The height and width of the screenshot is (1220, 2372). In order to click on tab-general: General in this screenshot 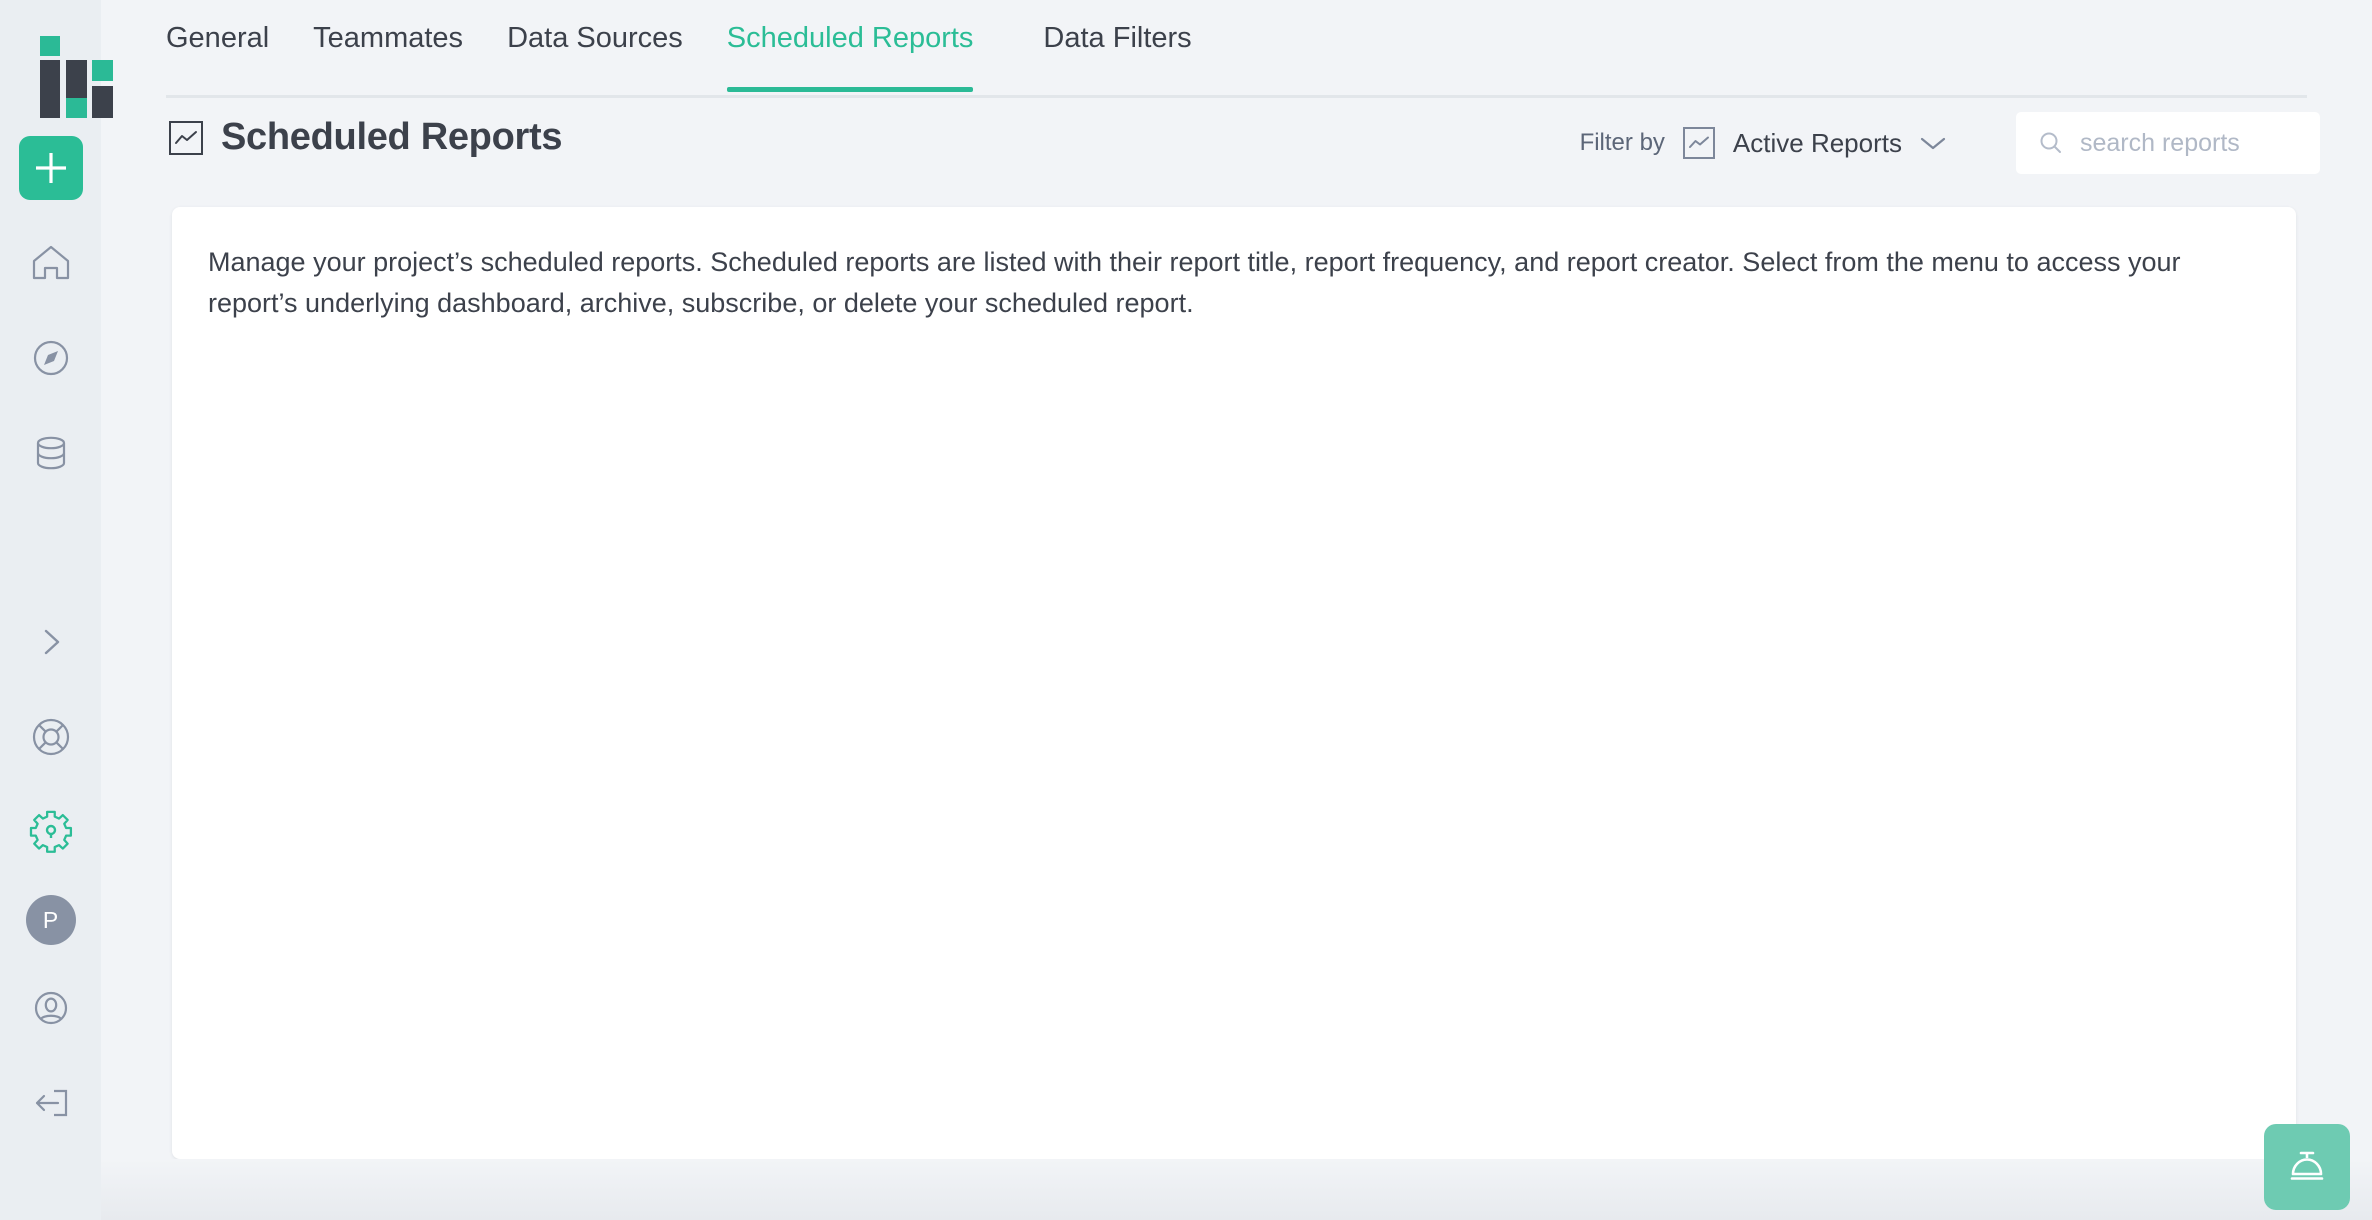, I will do `click(217, 42)`.